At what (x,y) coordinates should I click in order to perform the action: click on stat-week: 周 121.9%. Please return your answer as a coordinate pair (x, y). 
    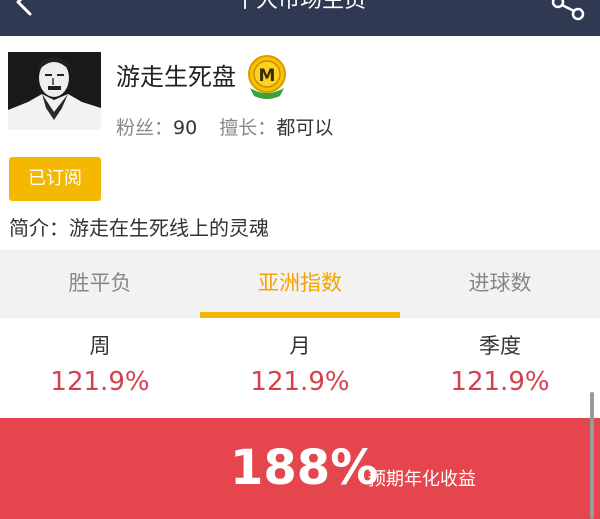
    Looking at the image, I should click on (100, 368).